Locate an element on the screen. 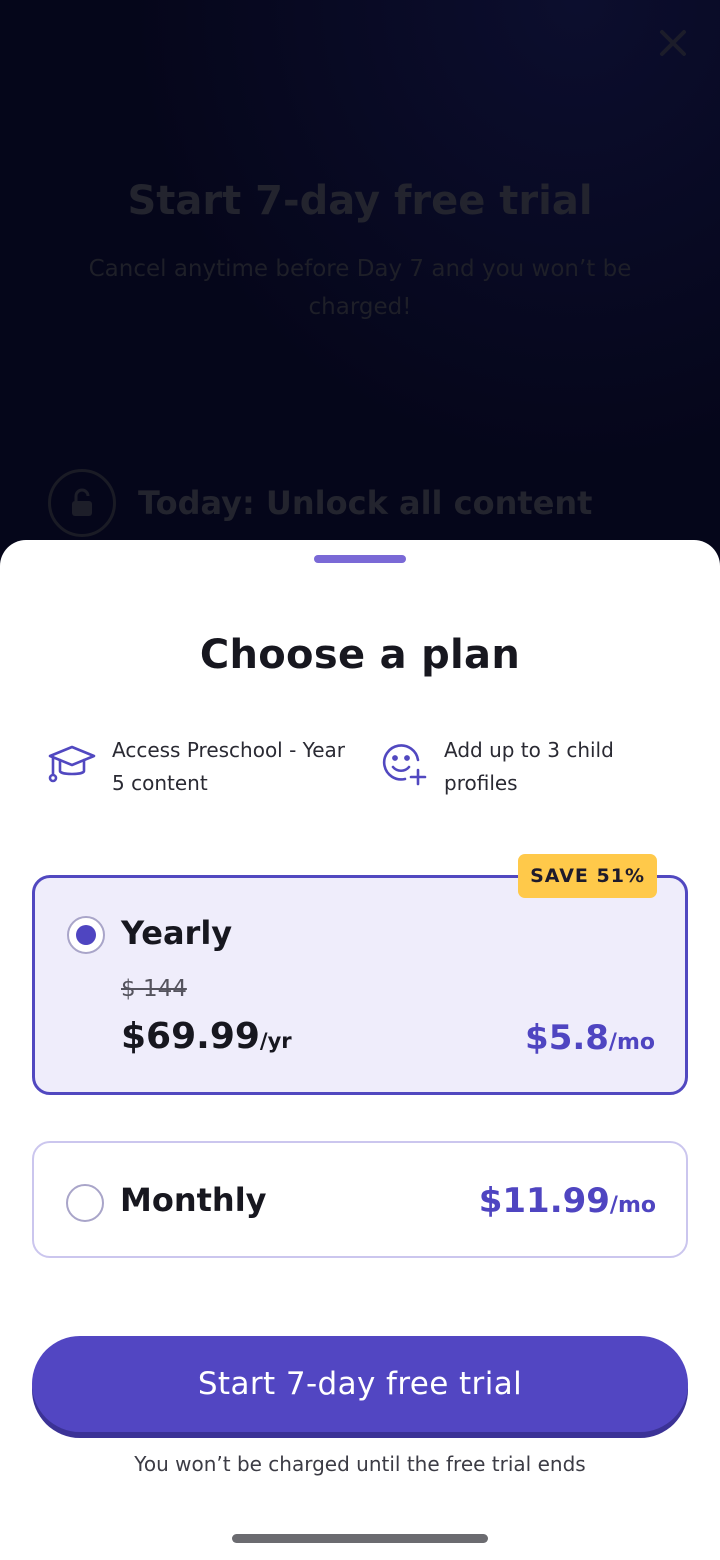 The height and width of the screenshot is (1560, 720). plan-name: Yearly is located at coordinates (177, 933).